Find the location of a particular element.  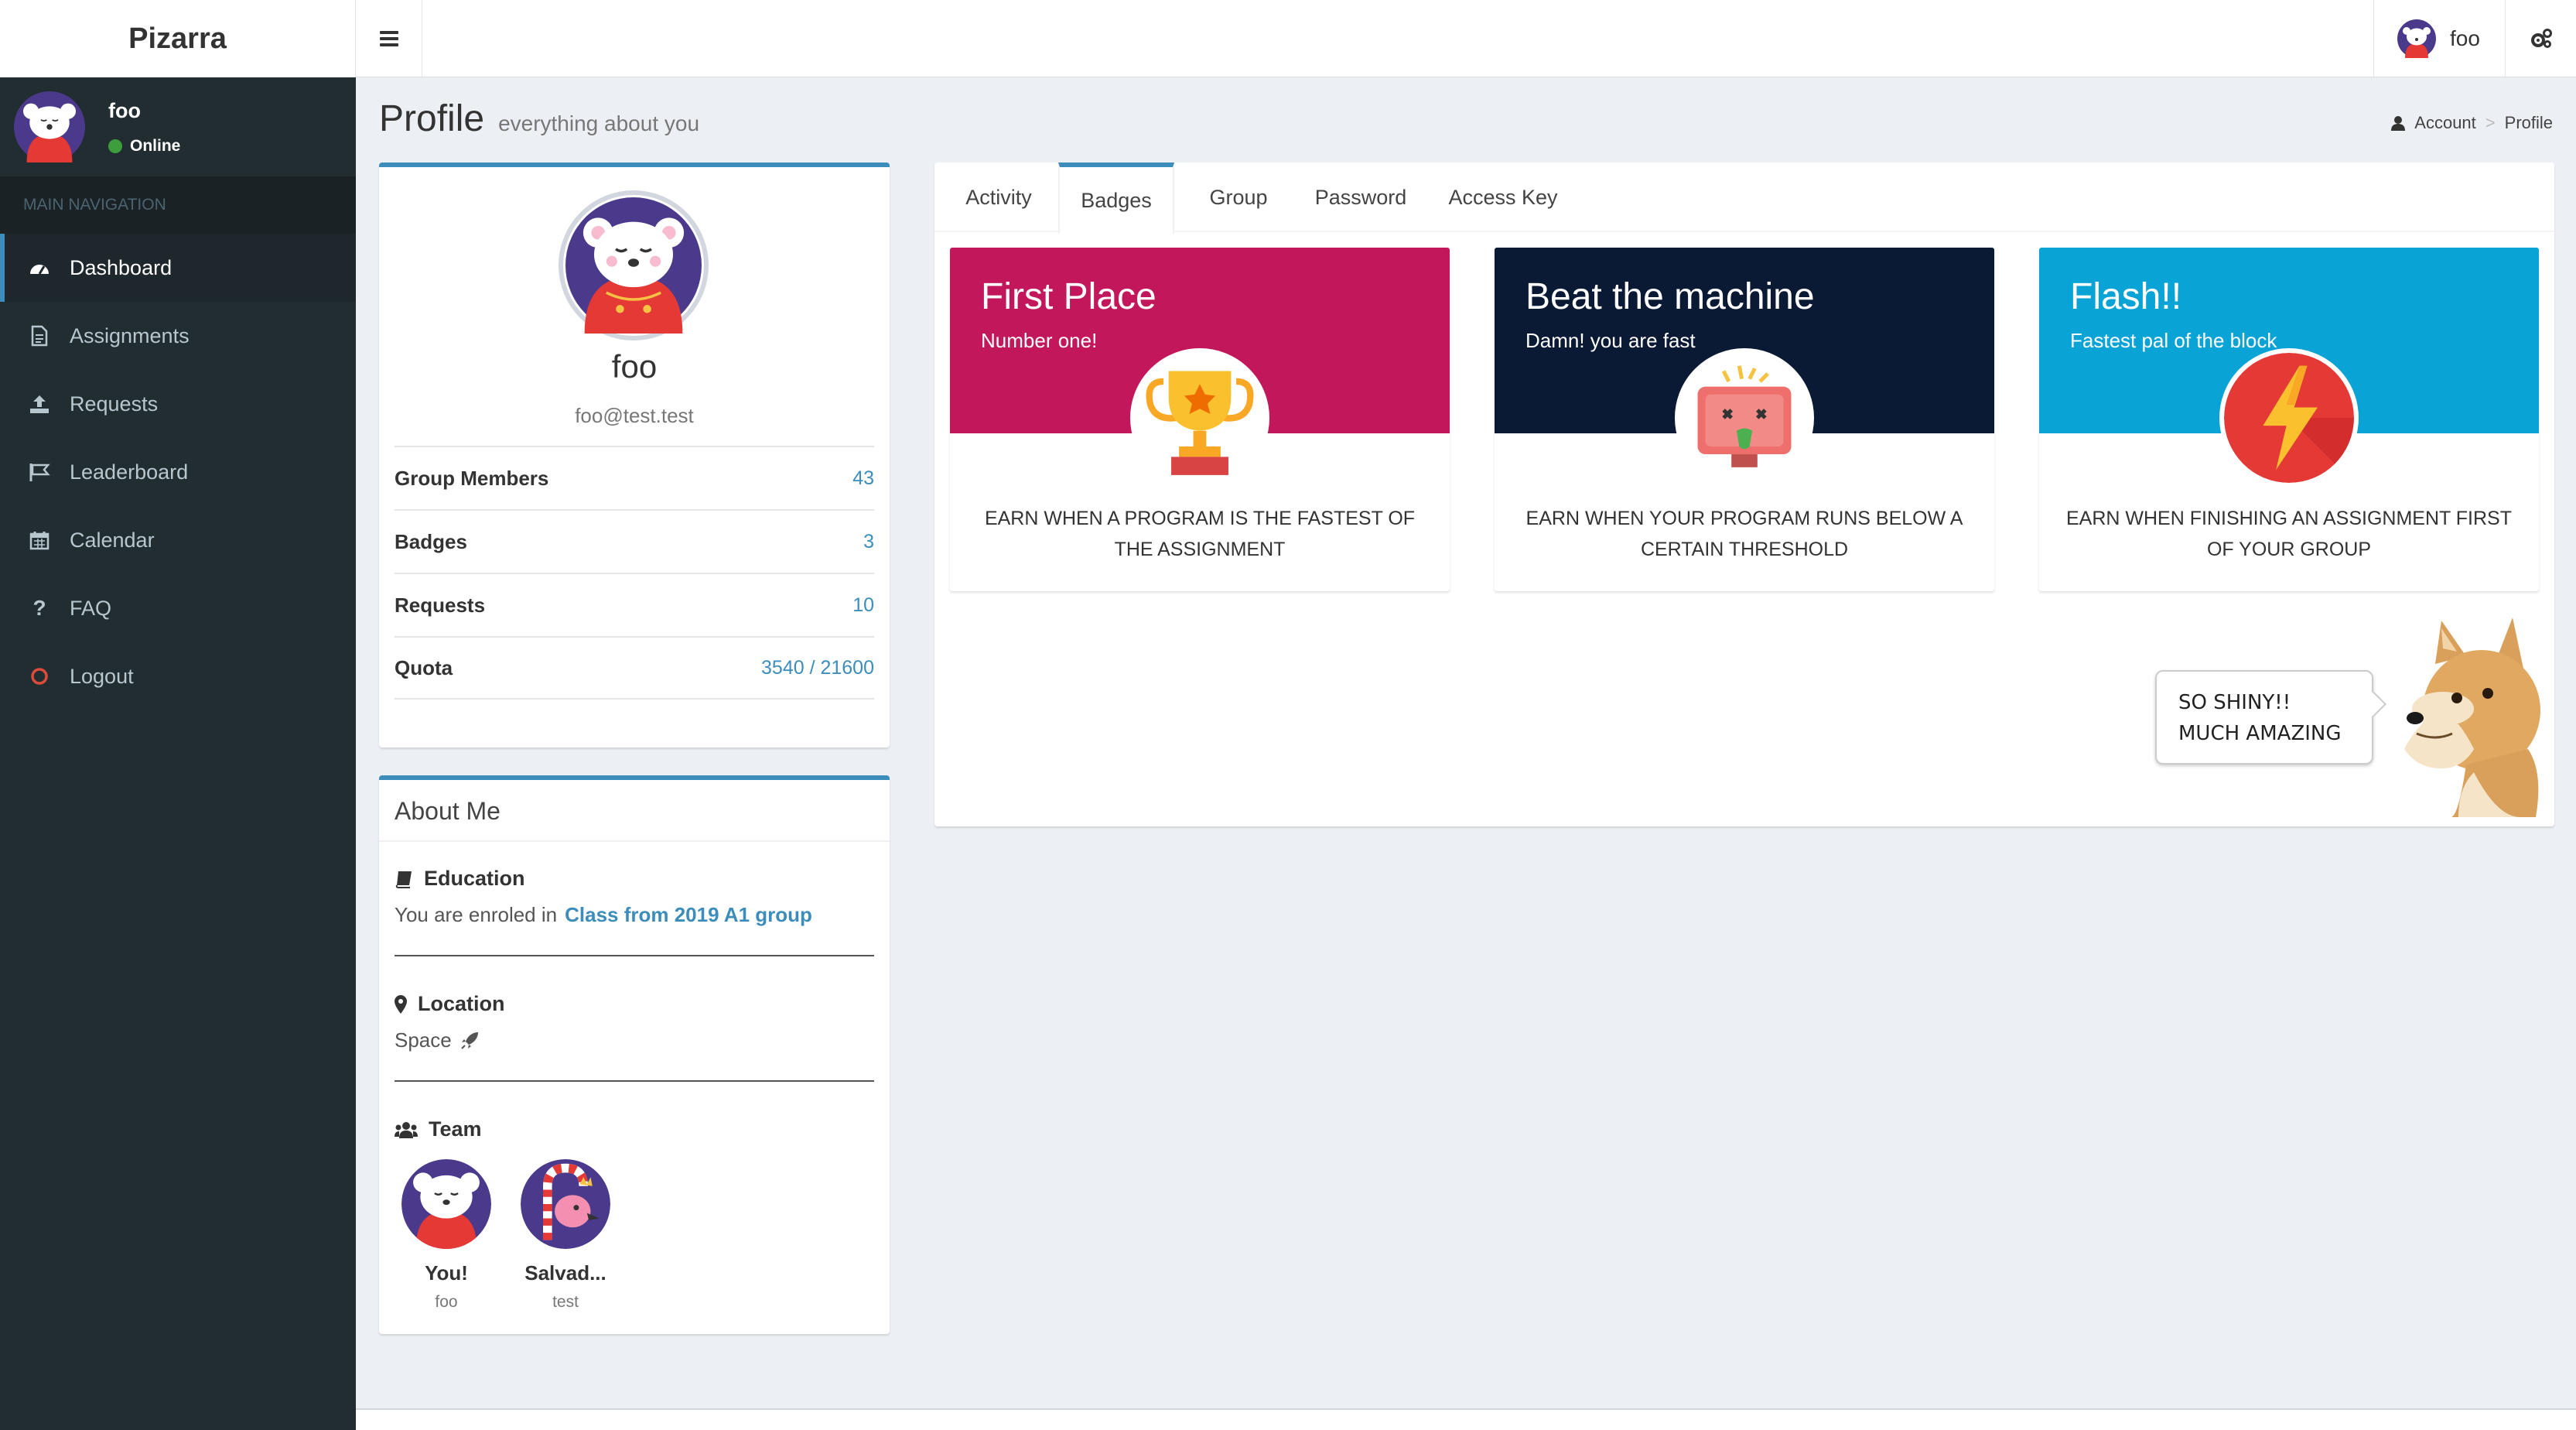

sidebar-user-panel: foo Online is located at coordinates (178, 127).